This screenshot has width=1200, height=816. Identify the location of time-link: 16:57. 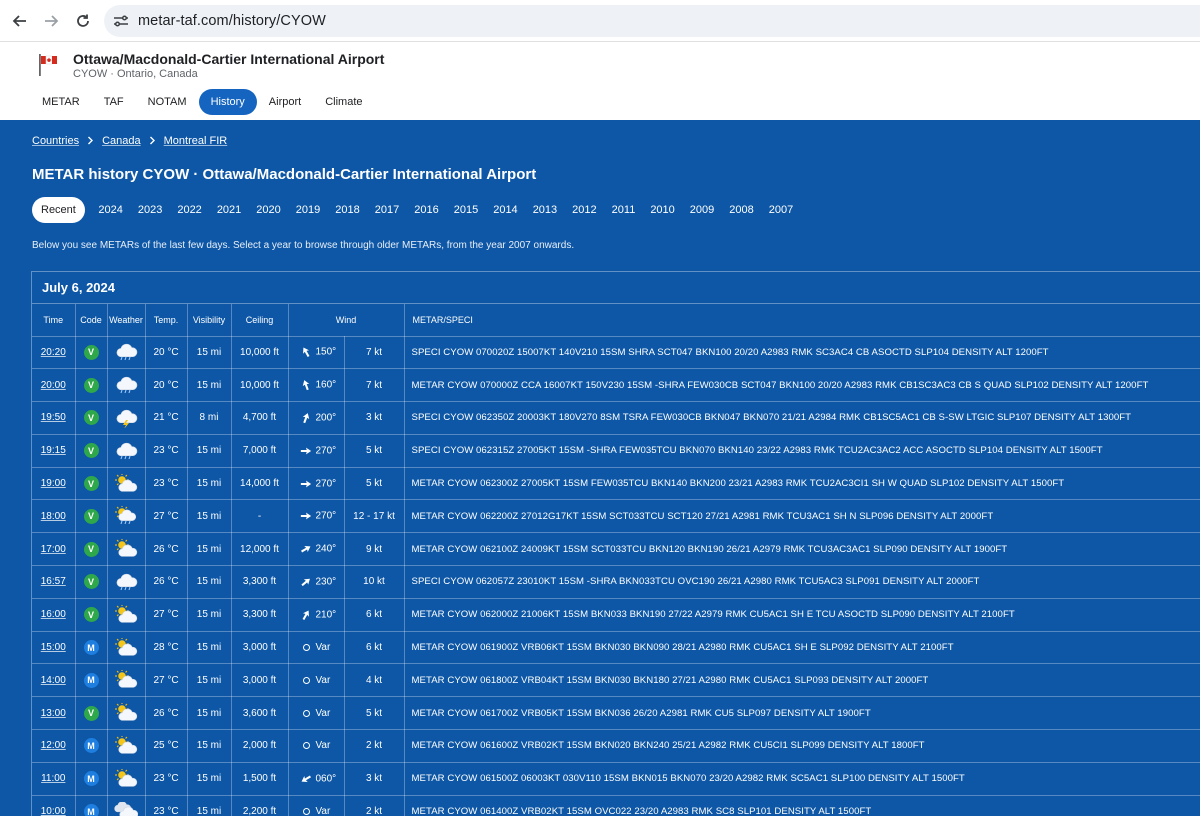
(53, 581).